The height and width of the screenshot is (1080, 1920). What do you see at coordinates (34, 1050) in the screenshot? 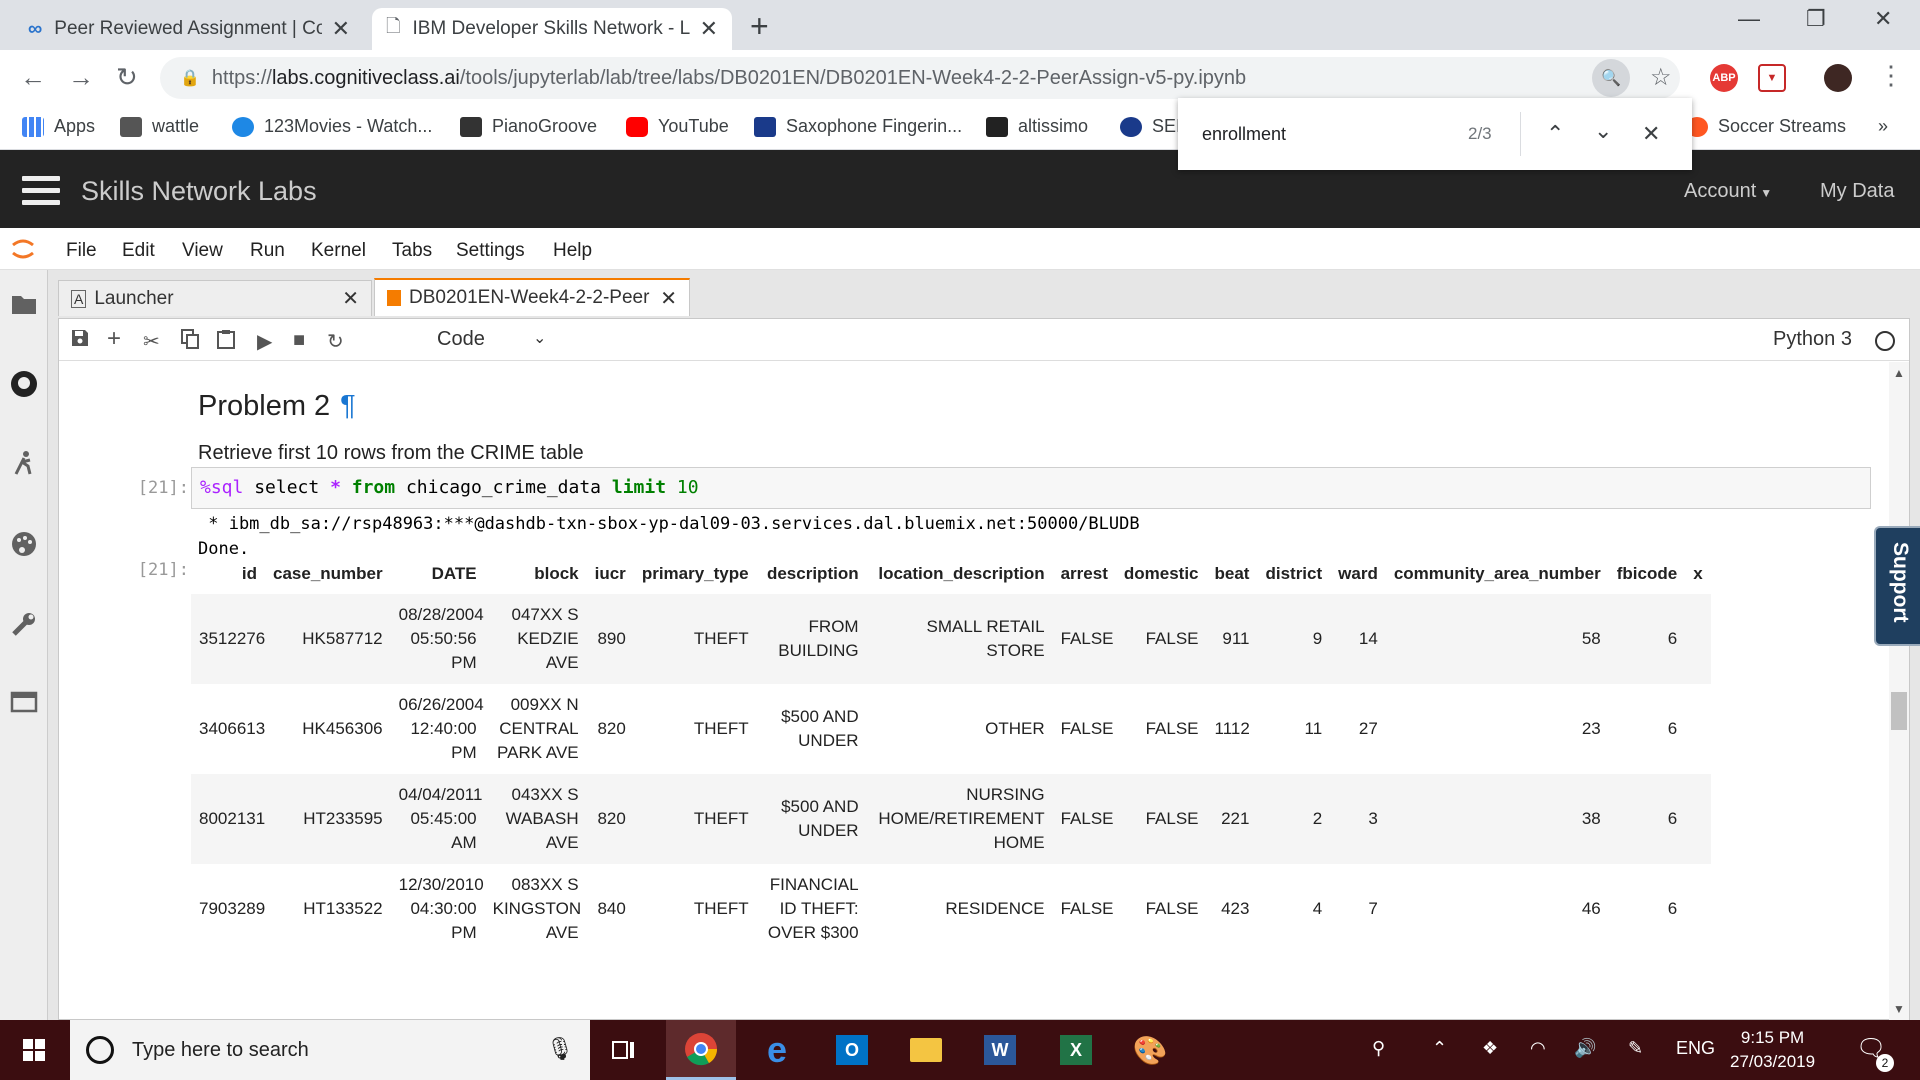
I see `windows-start-icon` at bounding box center [34, 1050].